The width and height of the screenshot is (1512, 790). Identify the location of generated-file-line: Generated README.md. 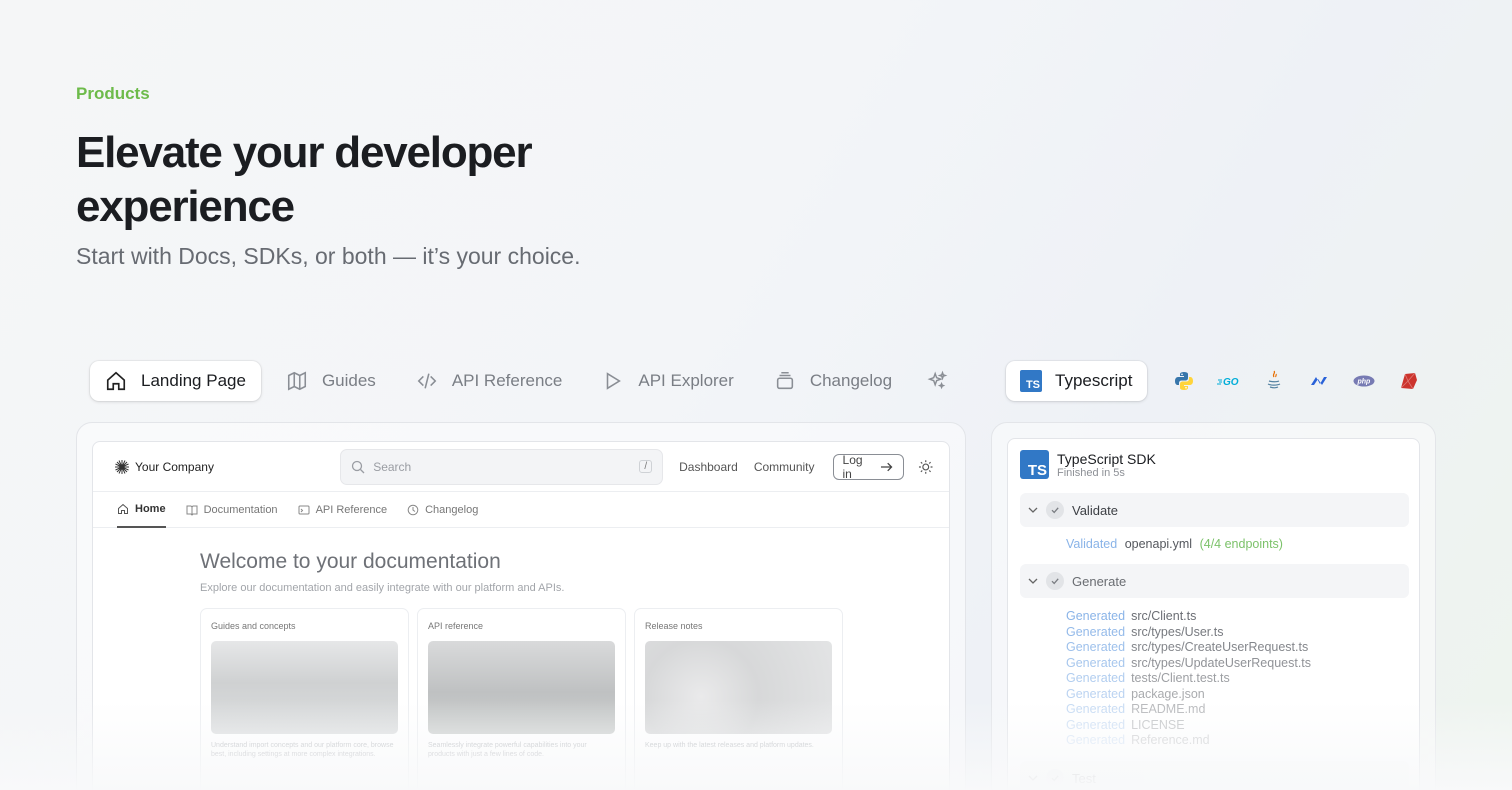
(1135, 710).